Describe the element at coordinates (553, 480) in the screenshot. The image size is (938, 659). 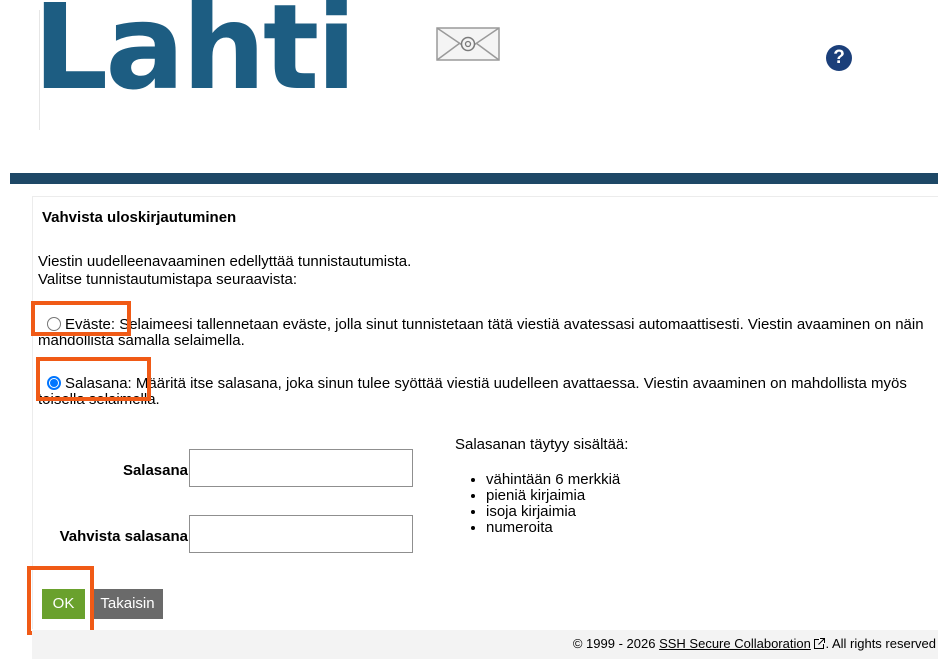
I see `requirement-item: vähintään 6 merkkiä` at that location.